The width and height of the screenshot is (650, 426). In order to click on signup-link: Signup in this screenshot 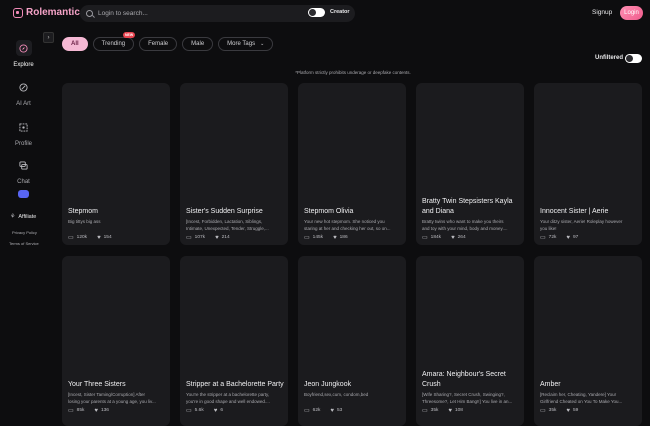, I will do `click(602, 12)`.